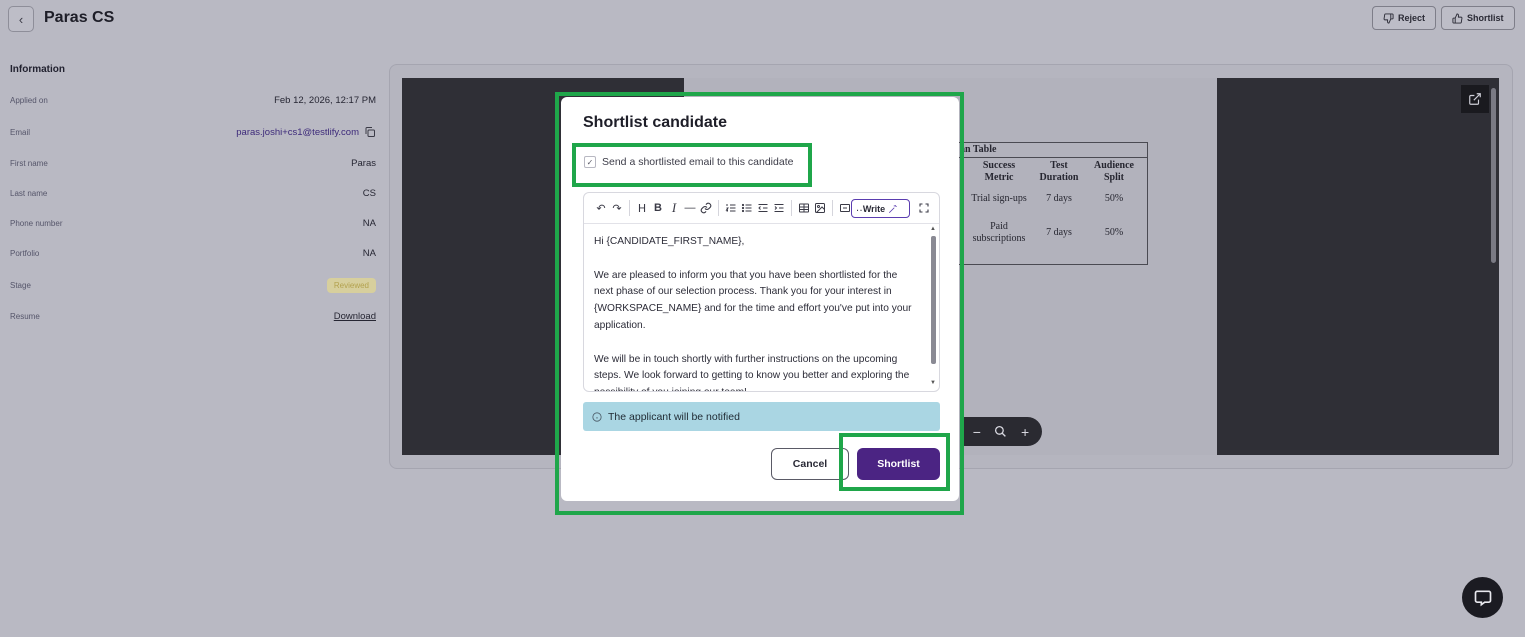 The image size is (1525, 637). What do you see at coordinates (363, 163) in the screenshot?
I see `info-value: Paras` at bounding box center [363, 163].